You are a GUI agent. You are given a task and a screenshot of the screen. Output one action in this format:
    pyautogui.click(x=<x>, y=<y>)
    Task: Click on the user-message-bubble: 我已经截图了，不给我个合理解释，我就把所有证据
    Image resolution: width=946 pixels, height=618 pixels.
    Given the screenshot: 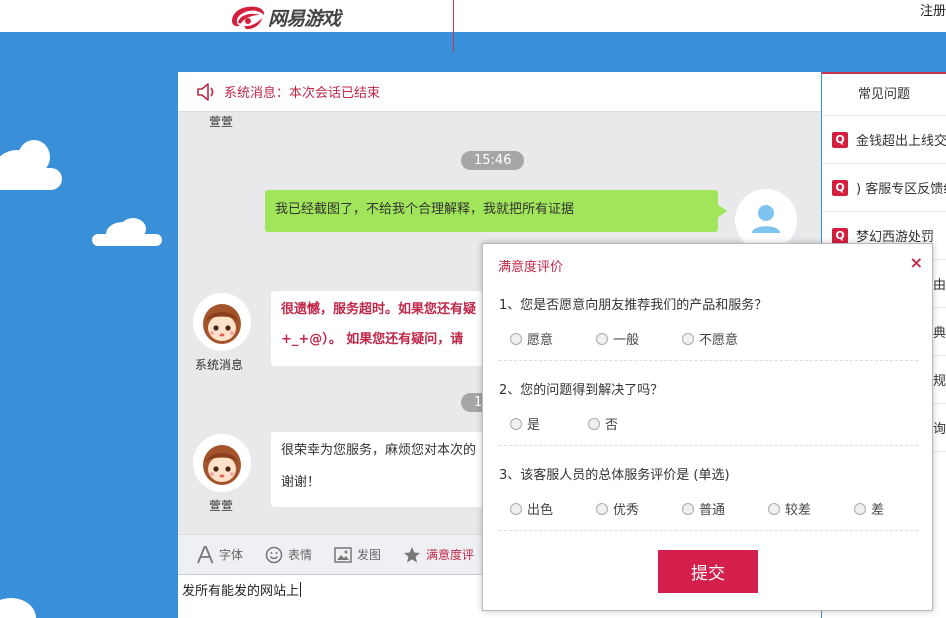 What is the action you would take?
    pyautogui.click(x=491, y=211)
    